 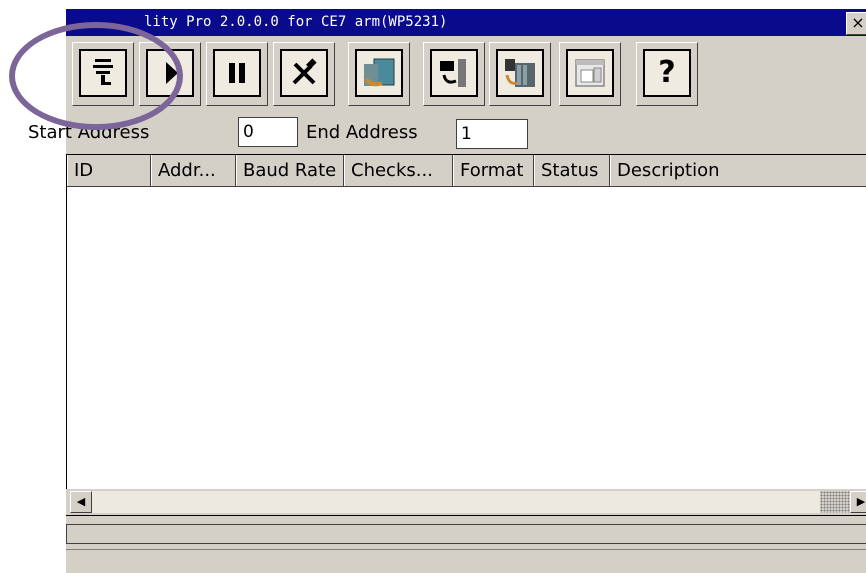 I want to click on scroll-track-end, so click(x=835, y=502).